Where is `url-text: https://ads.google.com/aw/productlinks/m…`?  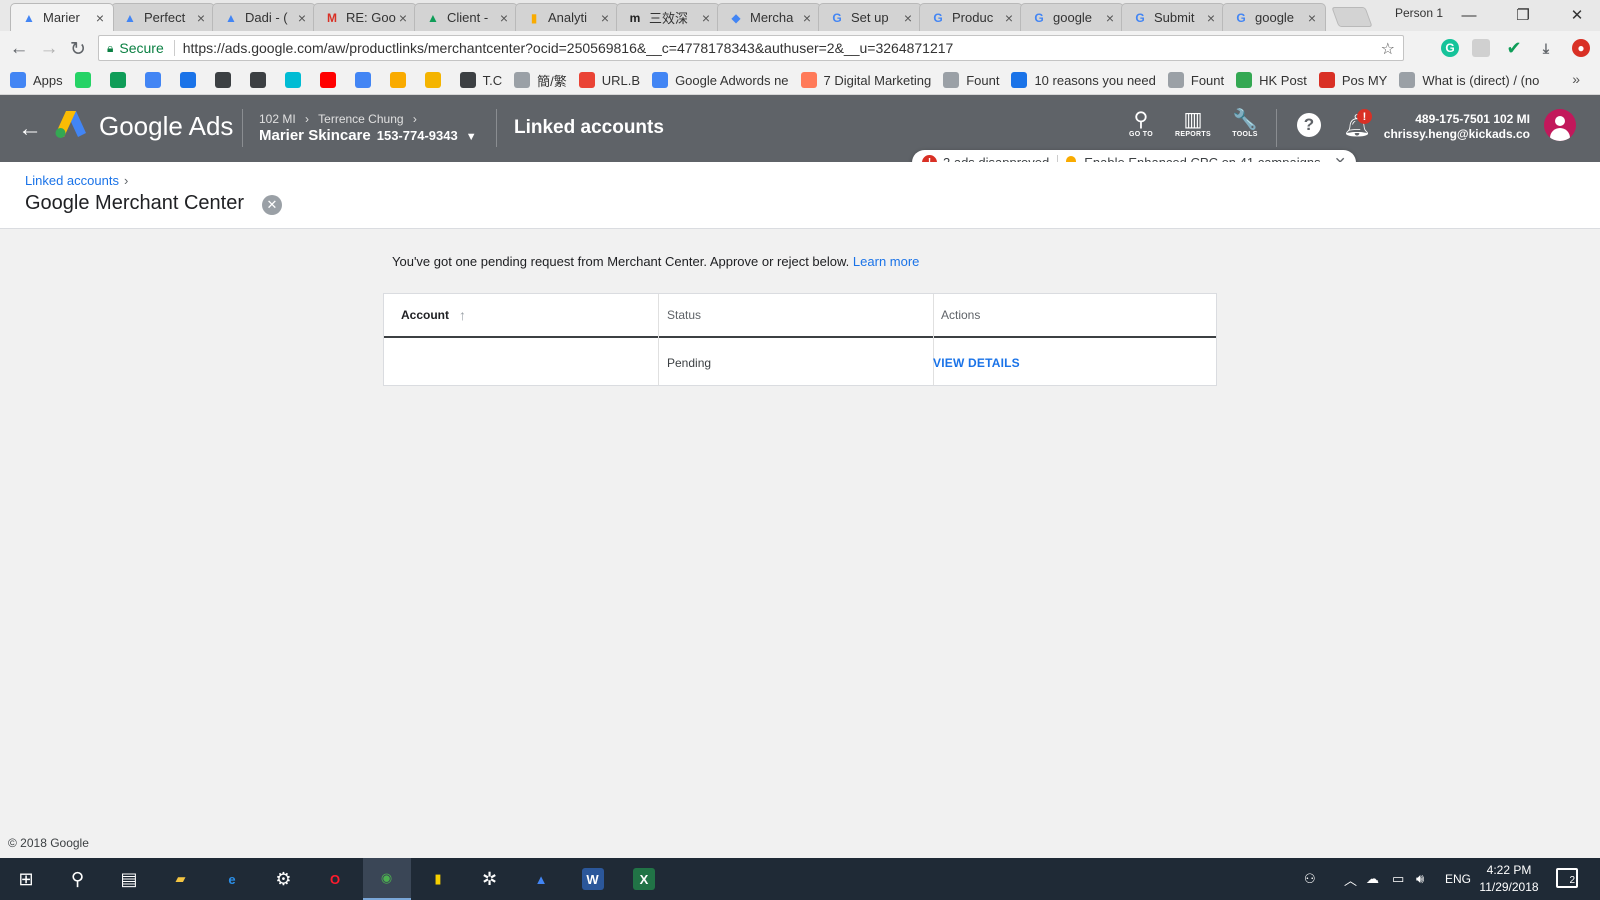
url-text: https://ads.google.com/aw/productlinks/m… is located at coordinates (568, 48).